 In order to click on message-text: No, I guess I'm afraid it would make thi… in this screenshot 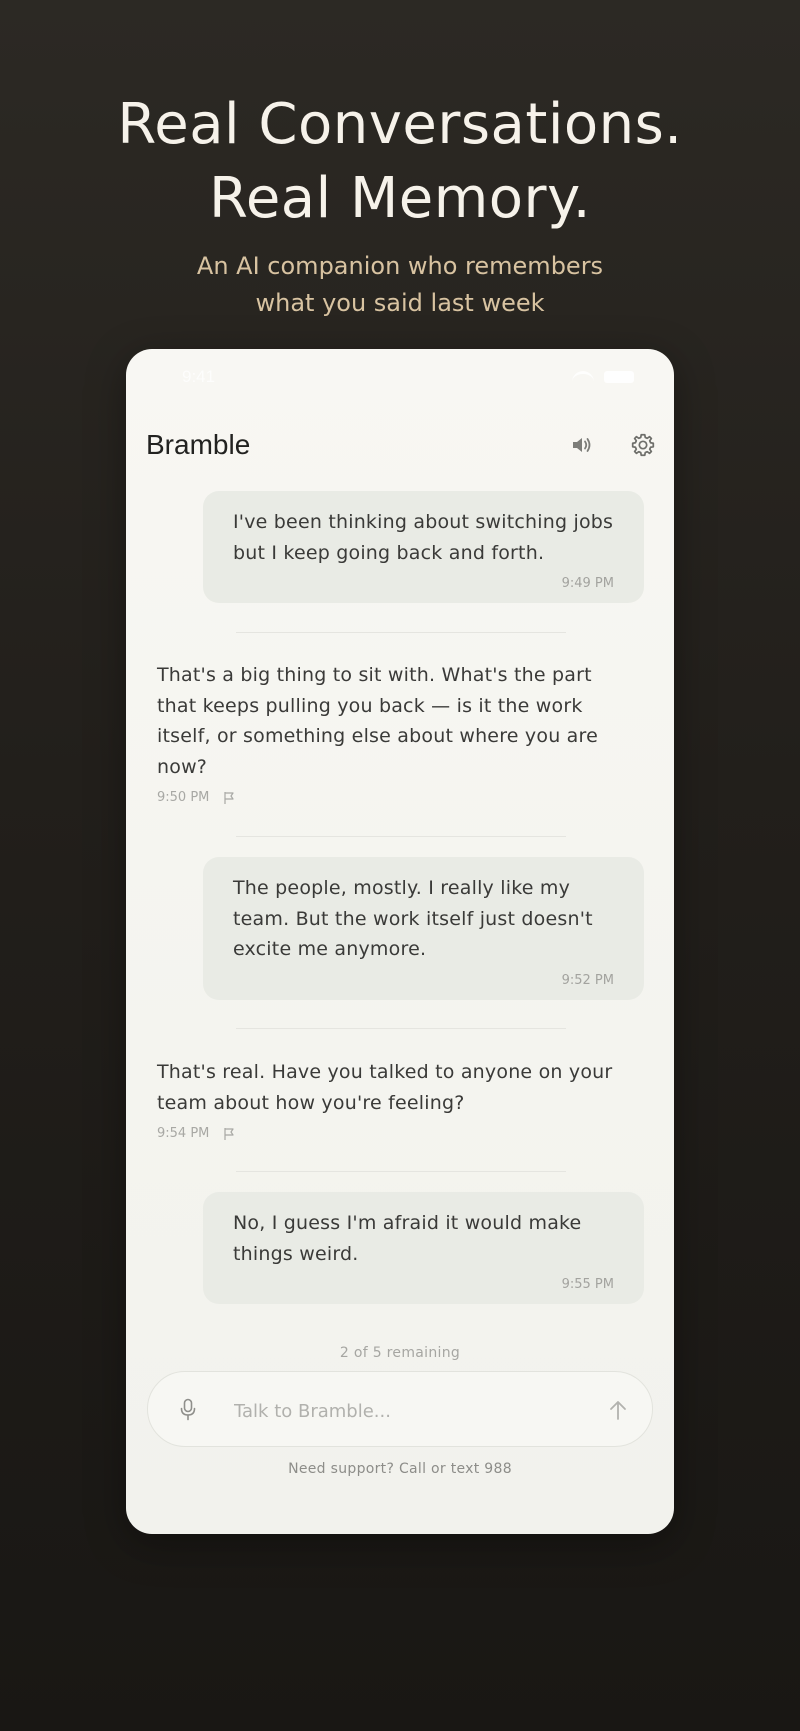, I will do `click(407, 1238)`.